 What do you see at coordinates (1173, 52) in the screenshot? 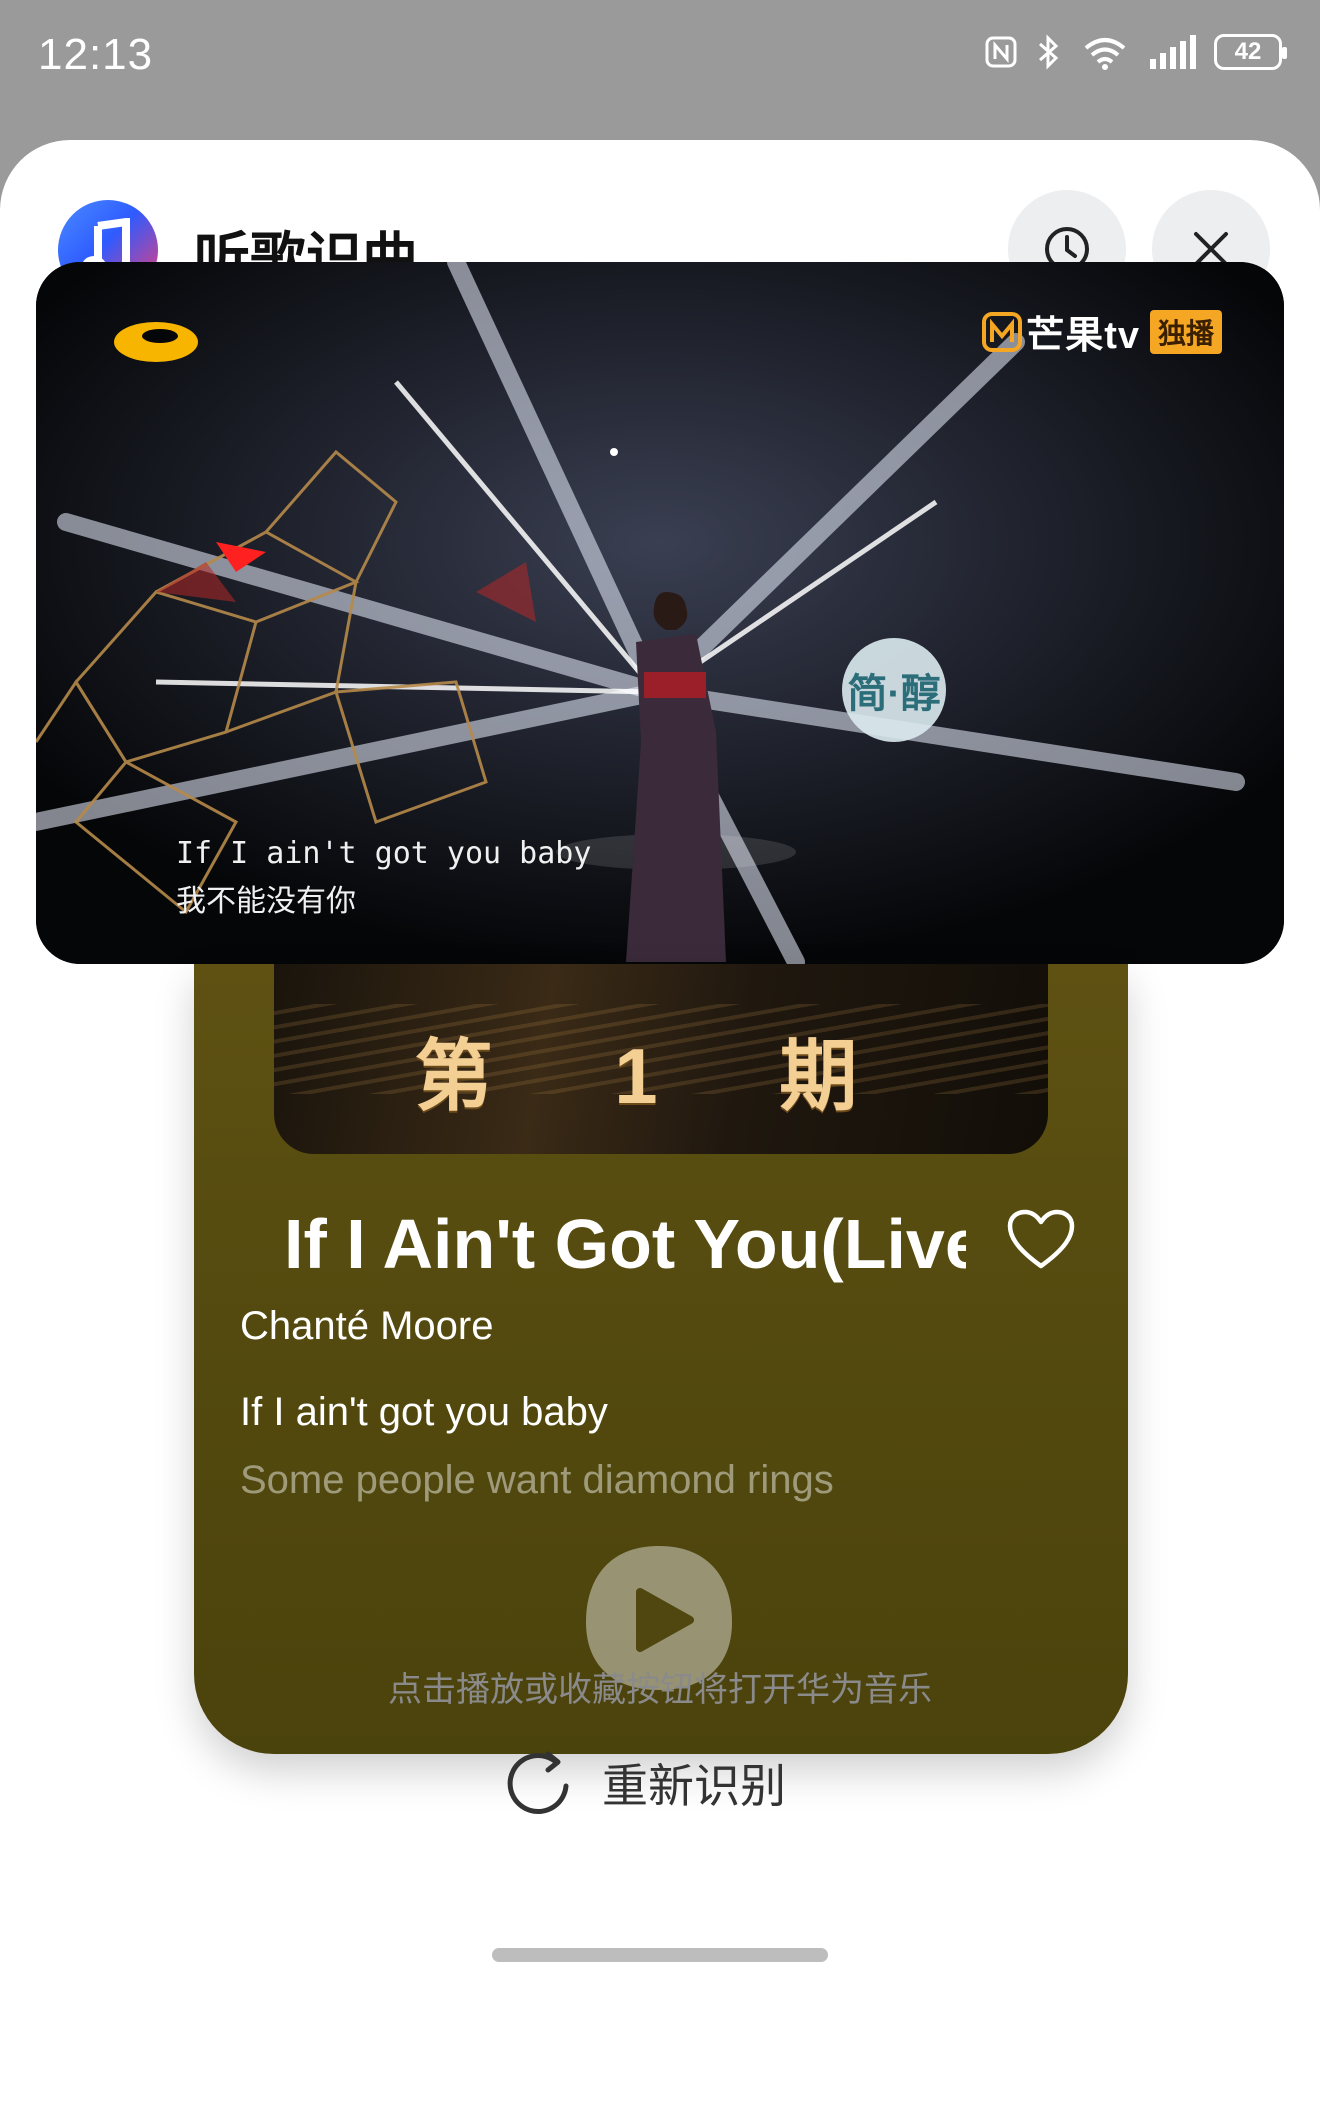
I see `signal-icon` at bounding box center [1173, 52].